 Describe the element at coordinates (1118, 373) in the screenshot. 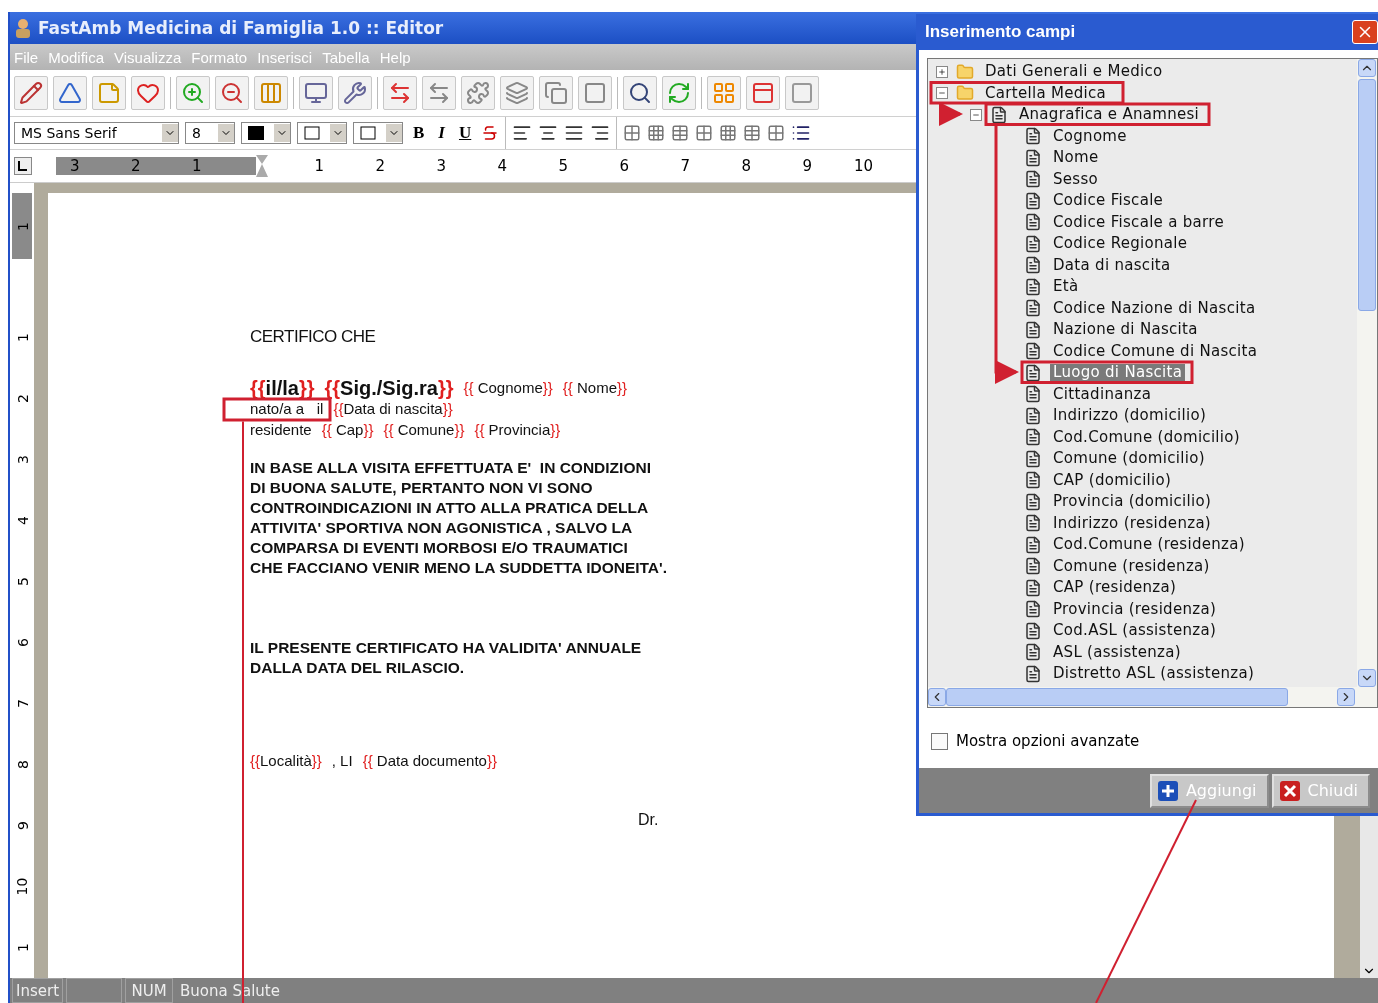

I see `tree-item: Luogo di Nascita` at that location.